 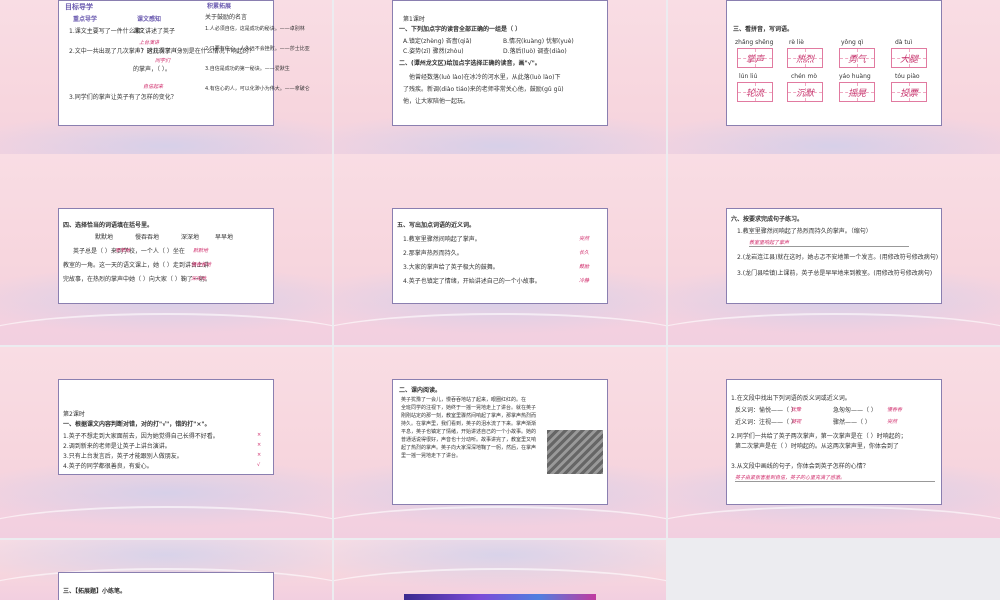 What do you see at coordinates (483, 89) in the screenshot?
I see `paragraph-line: 了残疾。新调(diào tiáo)来的老师非常关心他，鼓励(gǔ gū)` at bounding box center [483, 89].